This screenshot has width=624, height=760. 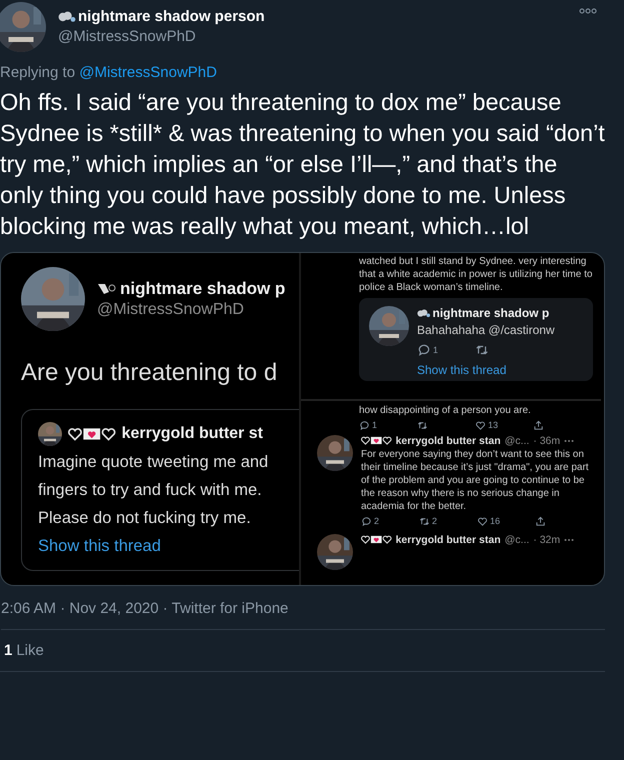 What do you see at coordinates (8, 650) in the screenshot?
I see `like-count: 1` at bounding box center [8, 650].